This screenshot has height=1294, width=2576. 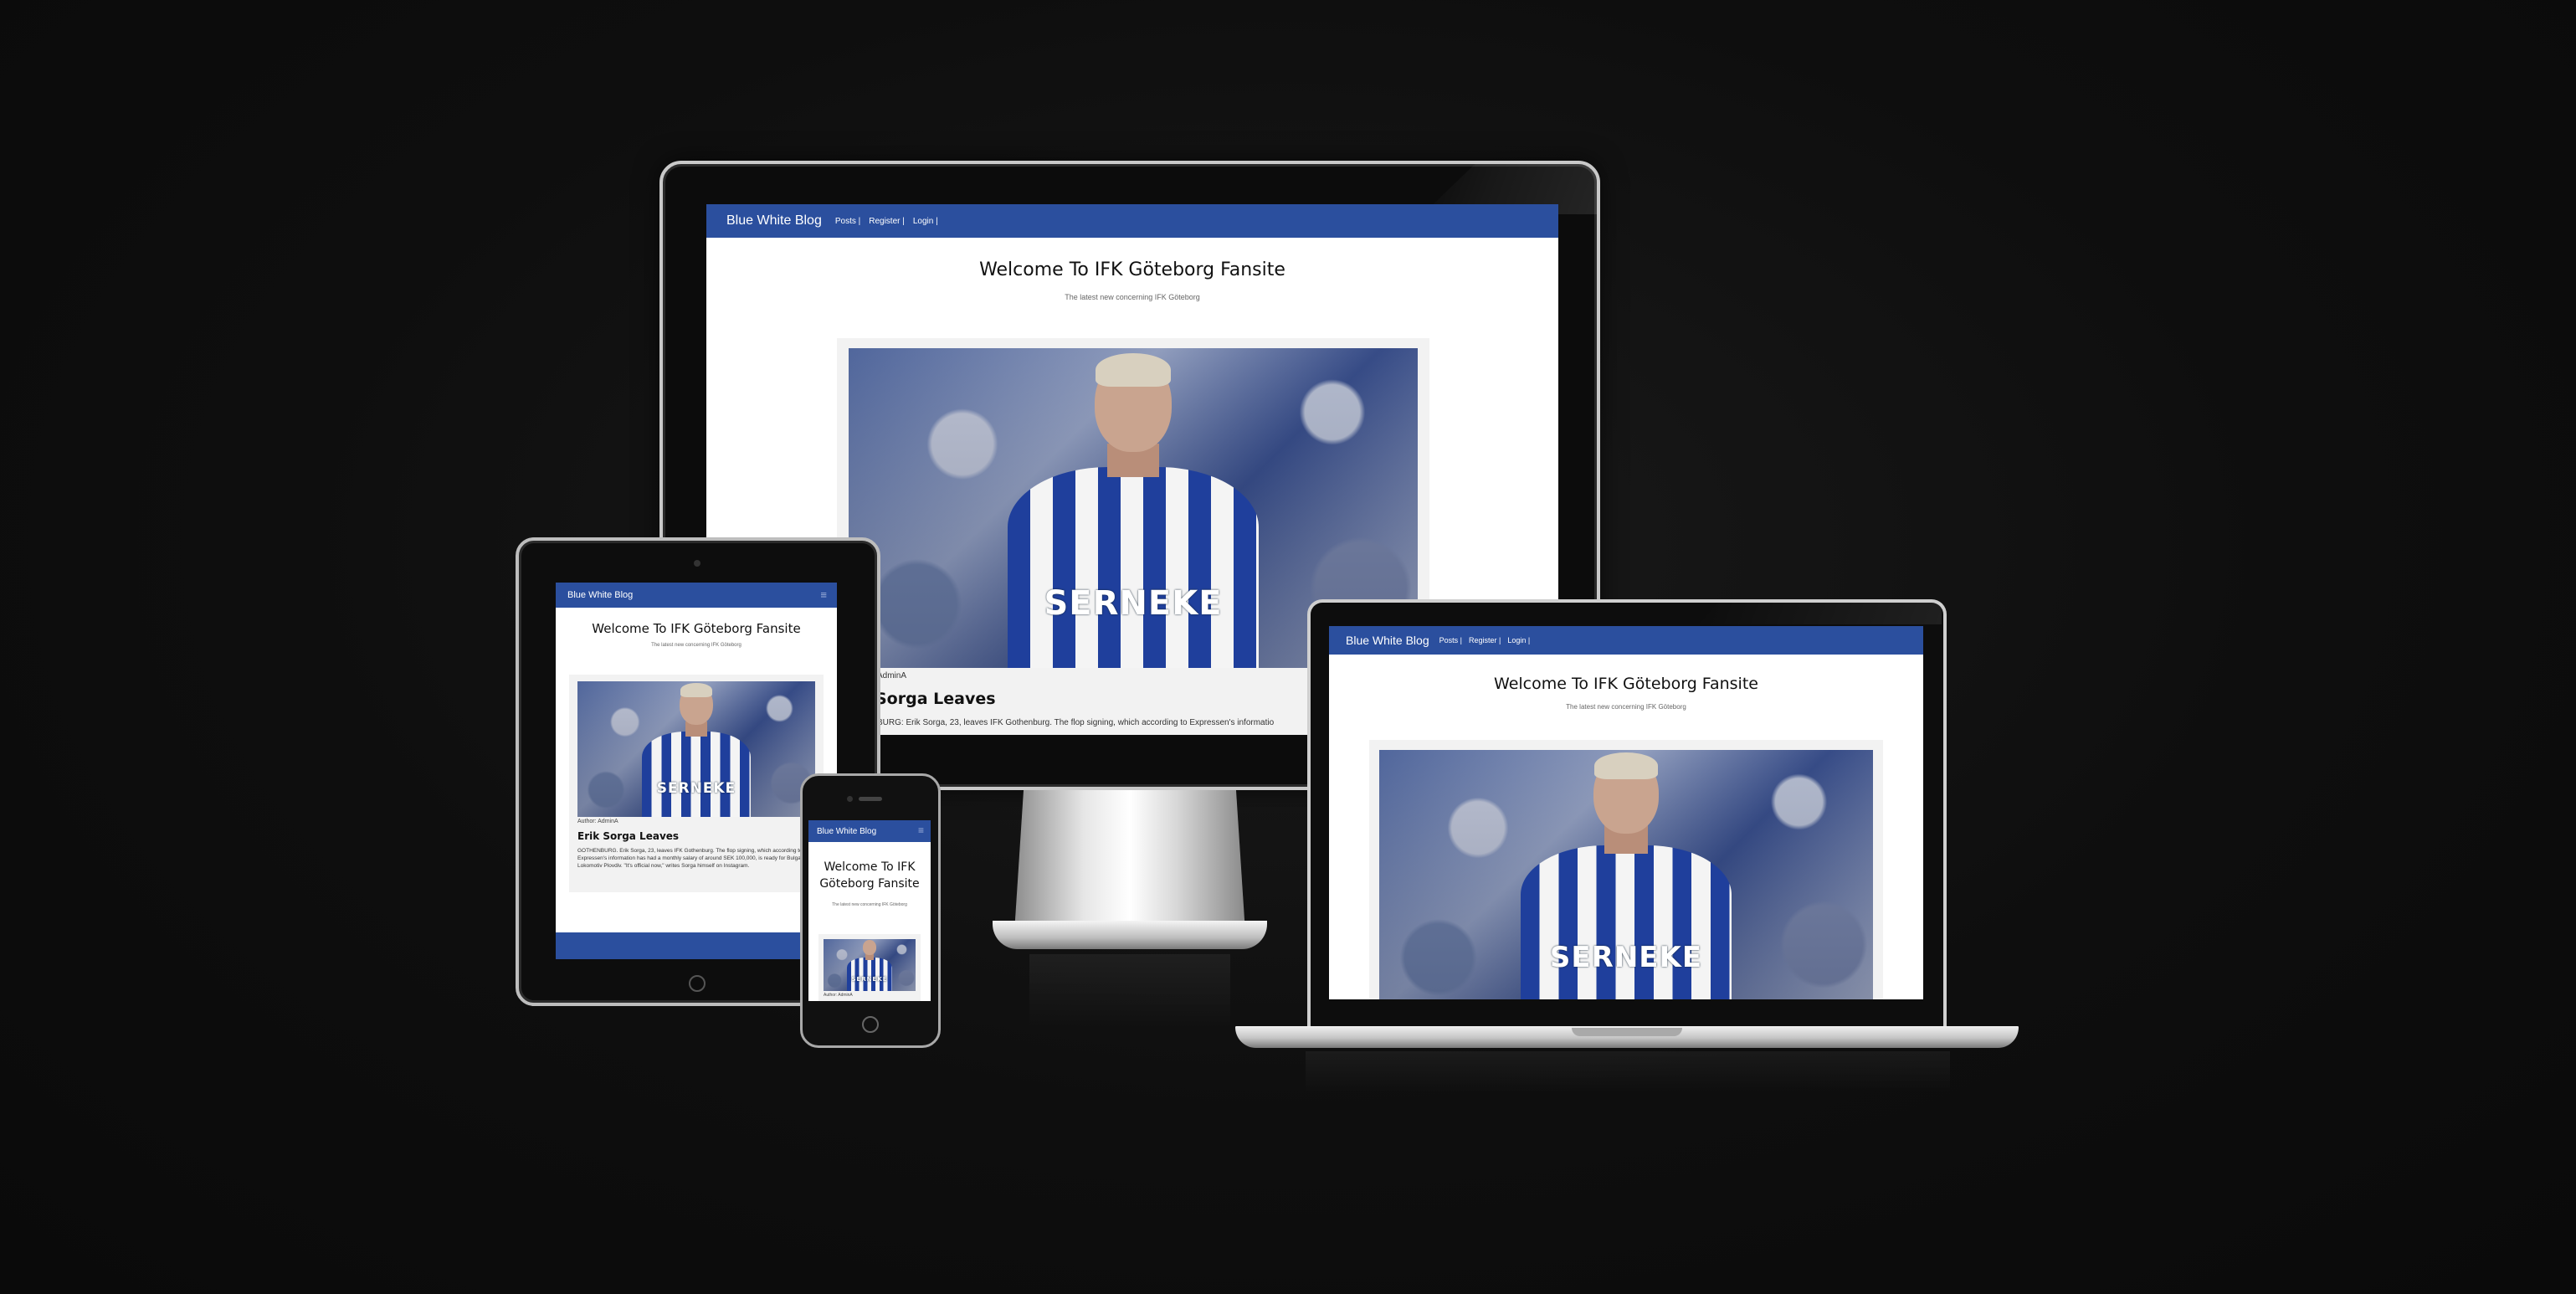 What do you see at coordinates (925, 222) in the screenshot?
I see `nav-login-link: Login |` at bounding box center [925, 222].